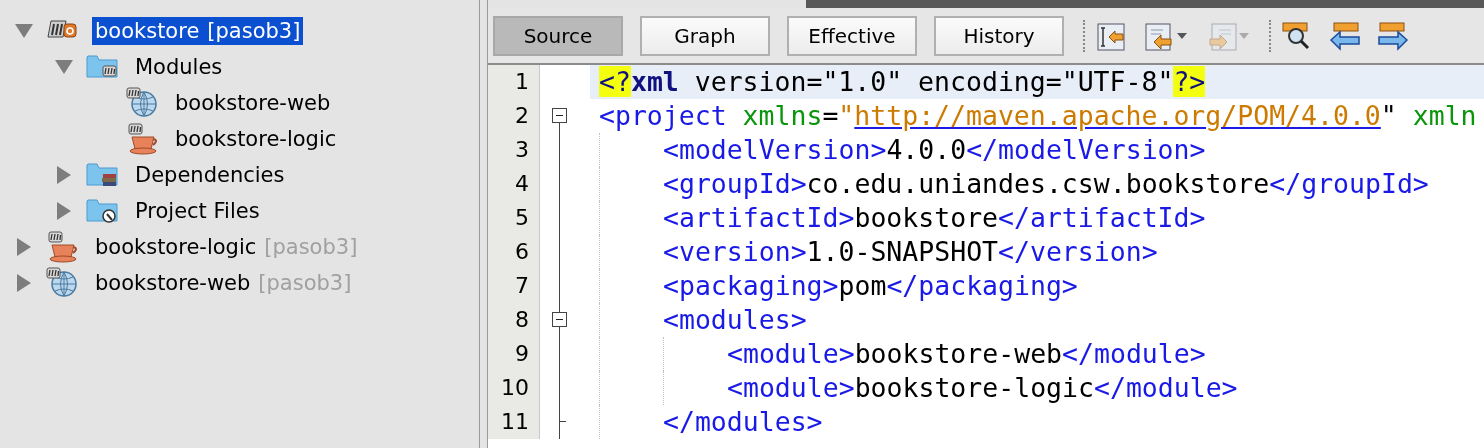 This screenshot has width=1484, height=448. What do you see at coordinates (514, 388) in the screenshot?
I see `line-number: 10` at bounding box center [514, 388].